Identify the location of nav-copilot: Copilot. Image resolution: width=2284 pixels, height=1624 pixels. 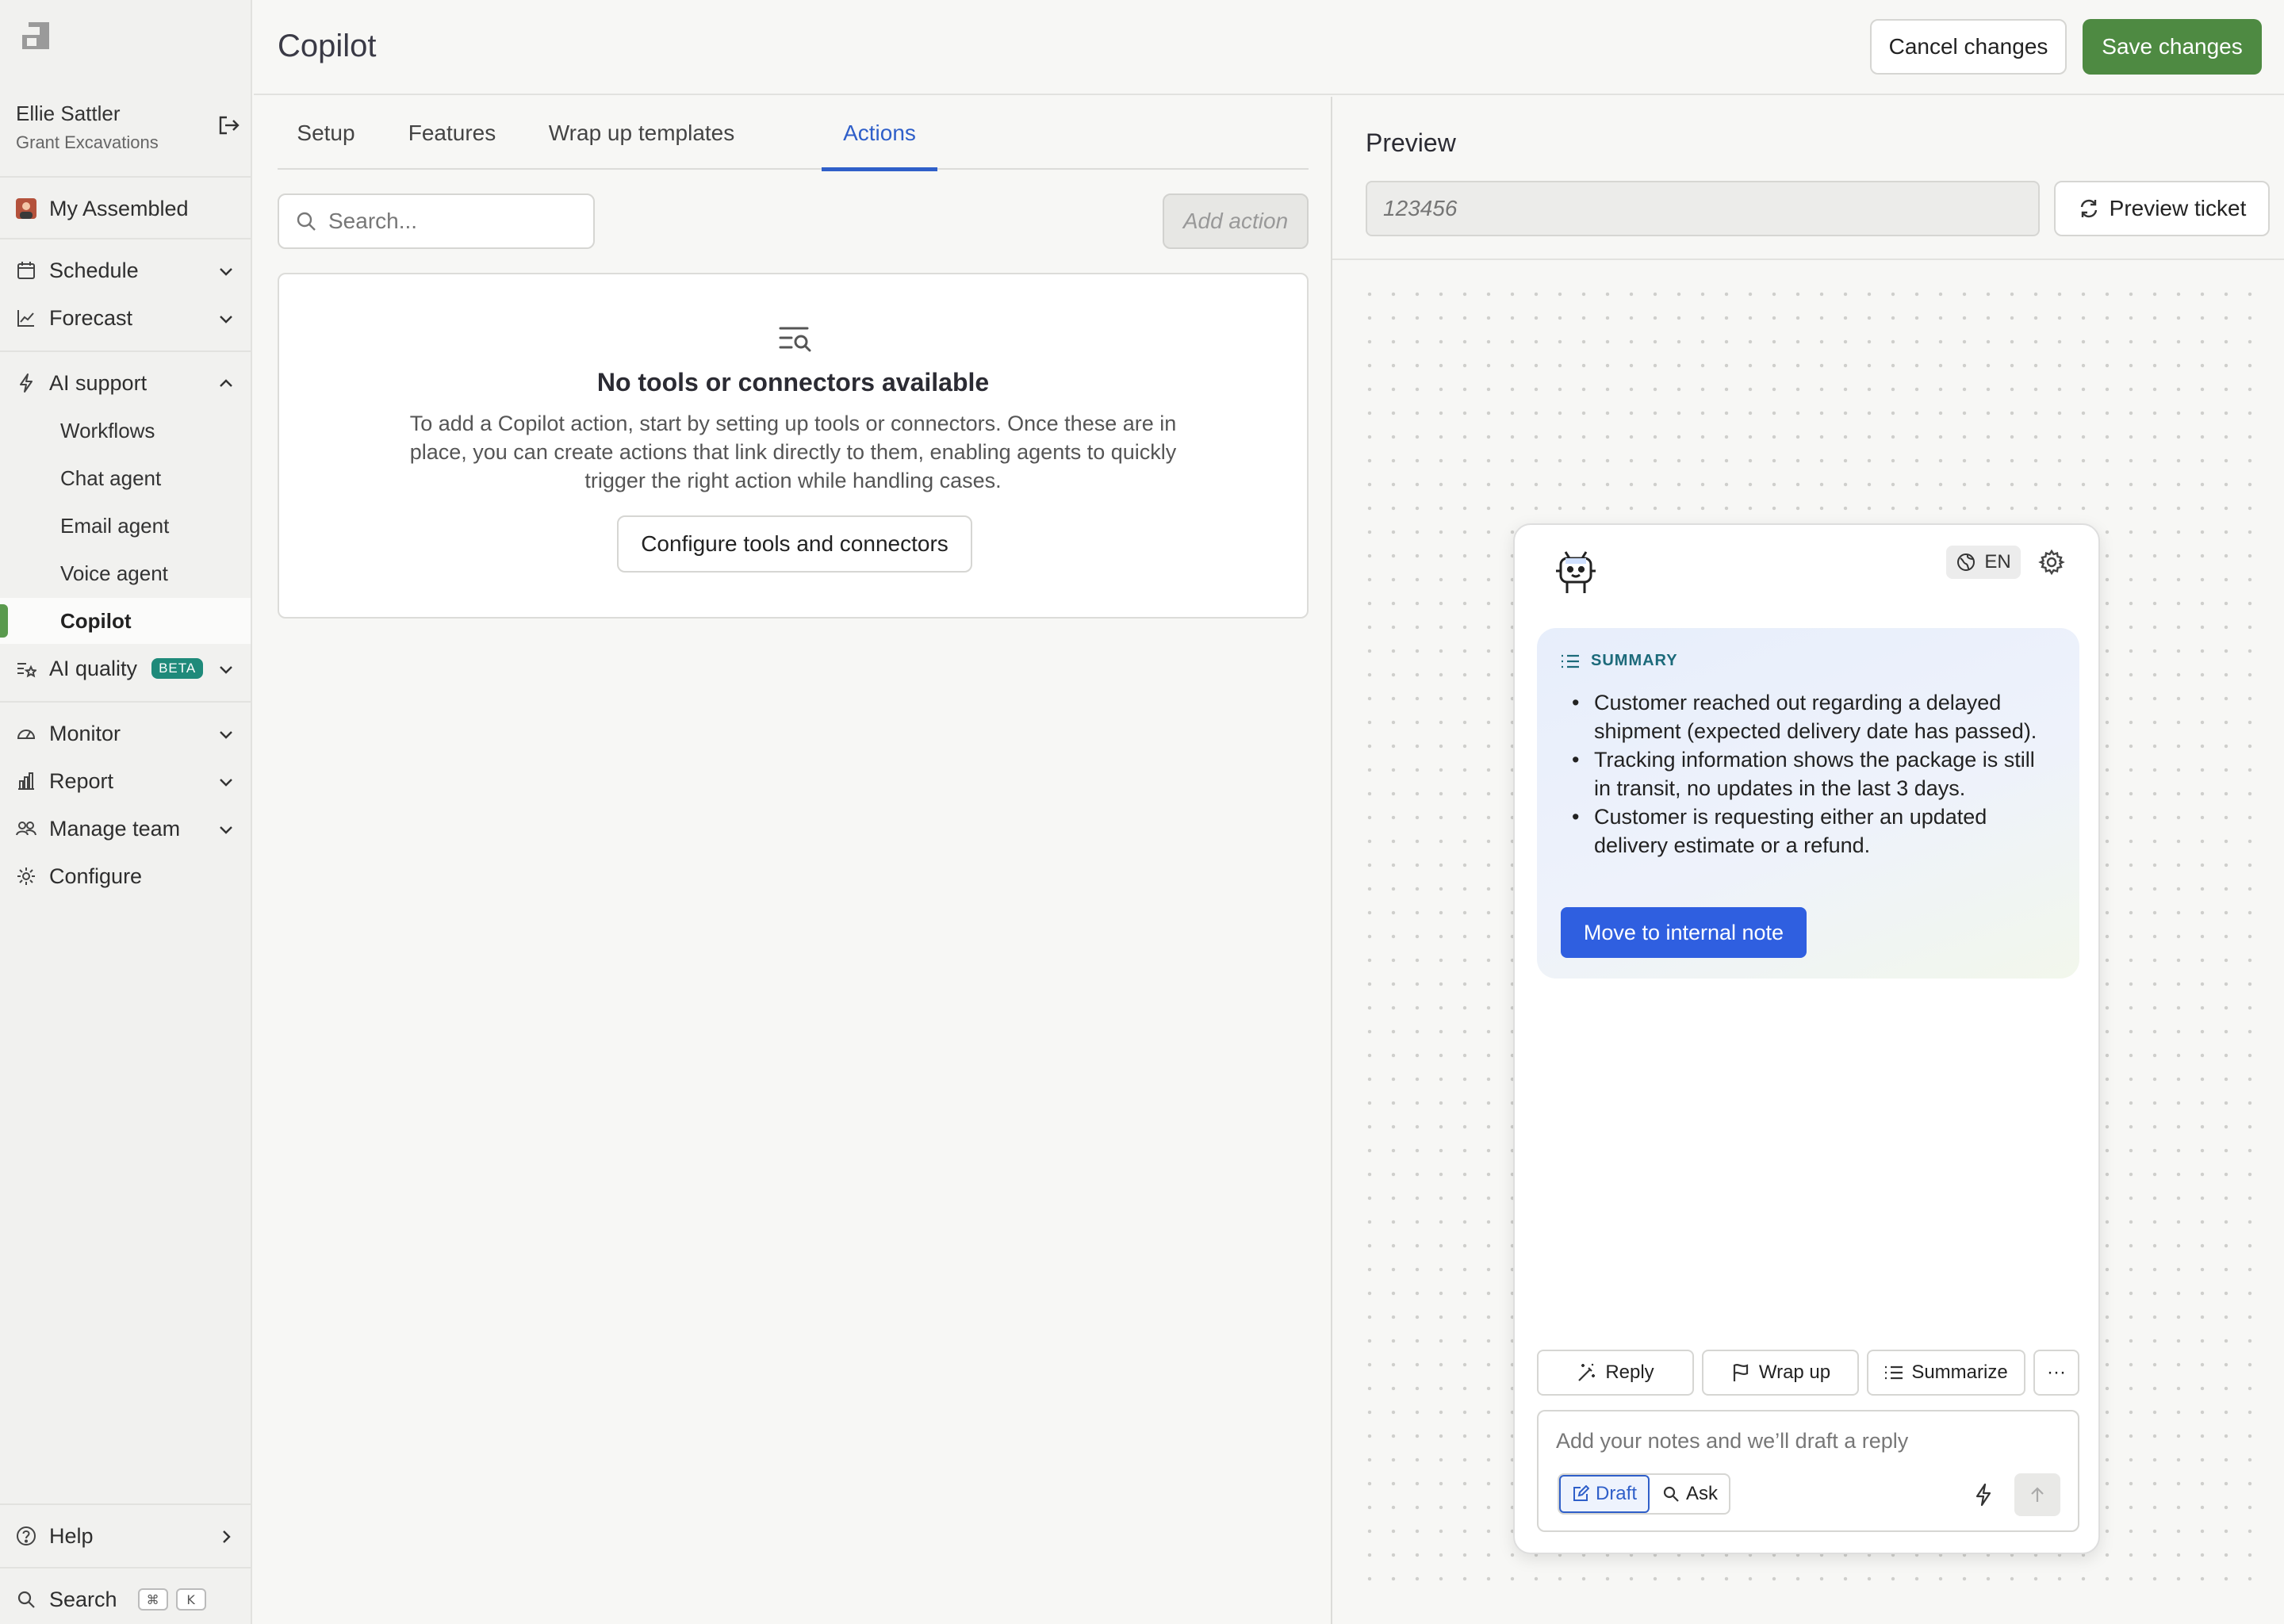
(125, 621).